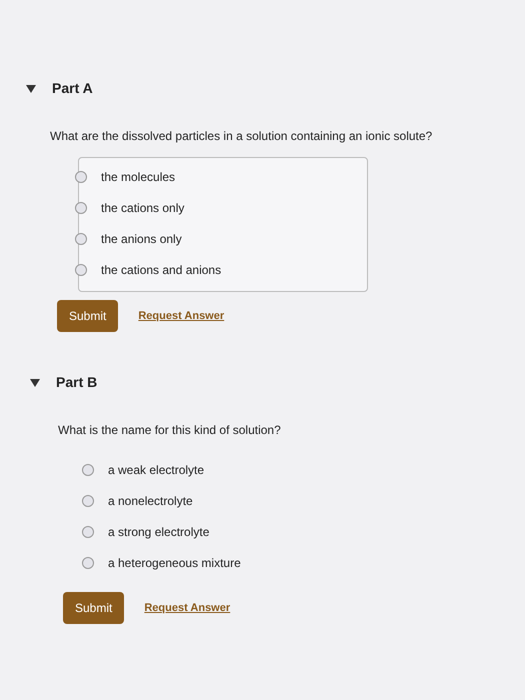 The image size is (525, 700). I want to click on question-text: What are the dissolved particles in a solution containing an ionic solute?, so click(242, 136).